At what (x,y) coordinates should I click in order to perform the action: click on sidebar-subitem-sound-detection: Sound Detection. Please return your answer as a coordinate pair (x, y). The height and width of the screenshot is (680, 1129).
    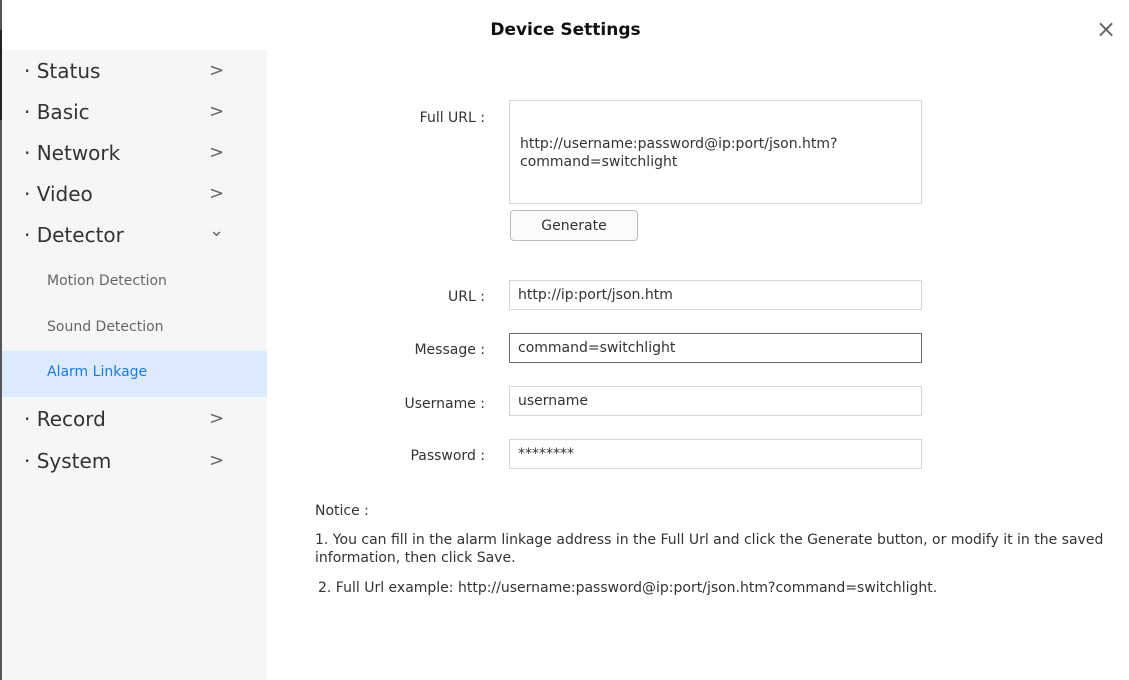
    Looking at the image, I should click on (134, 329).